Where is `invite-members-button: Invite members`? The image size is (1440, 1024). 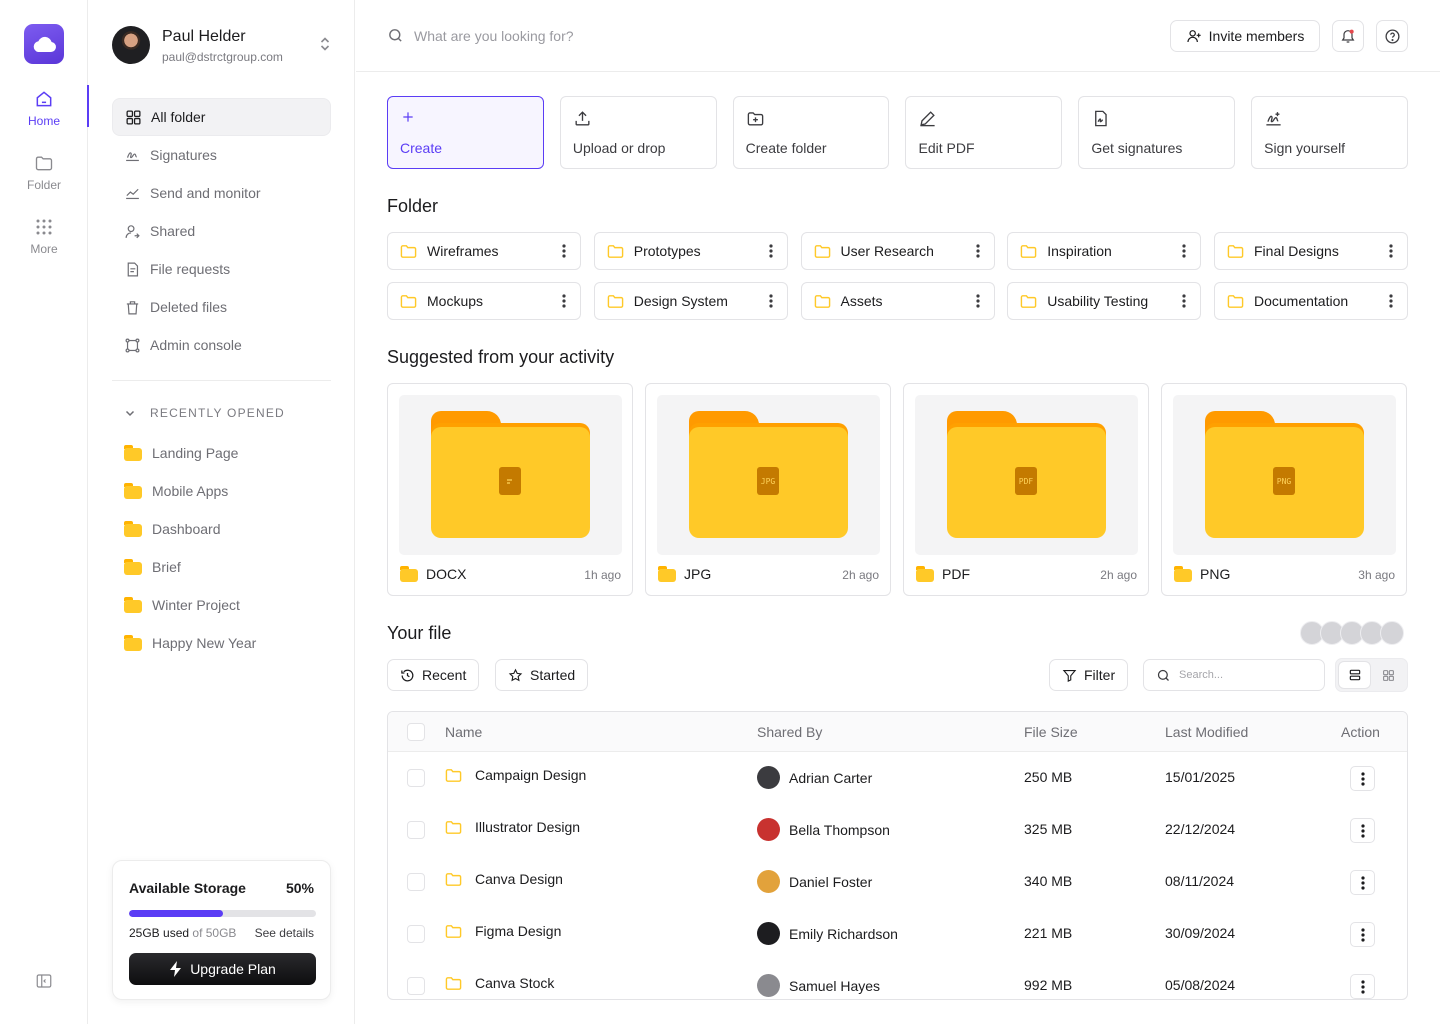
invite-members-button: Invite members is located at coordinates (1245, 36).